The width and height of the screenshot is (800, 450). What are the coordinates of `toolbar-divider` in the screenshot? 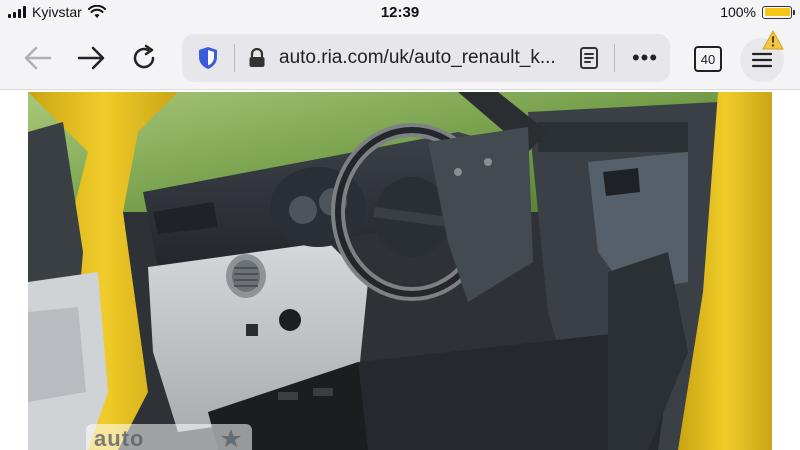 It's located at (400, 89).